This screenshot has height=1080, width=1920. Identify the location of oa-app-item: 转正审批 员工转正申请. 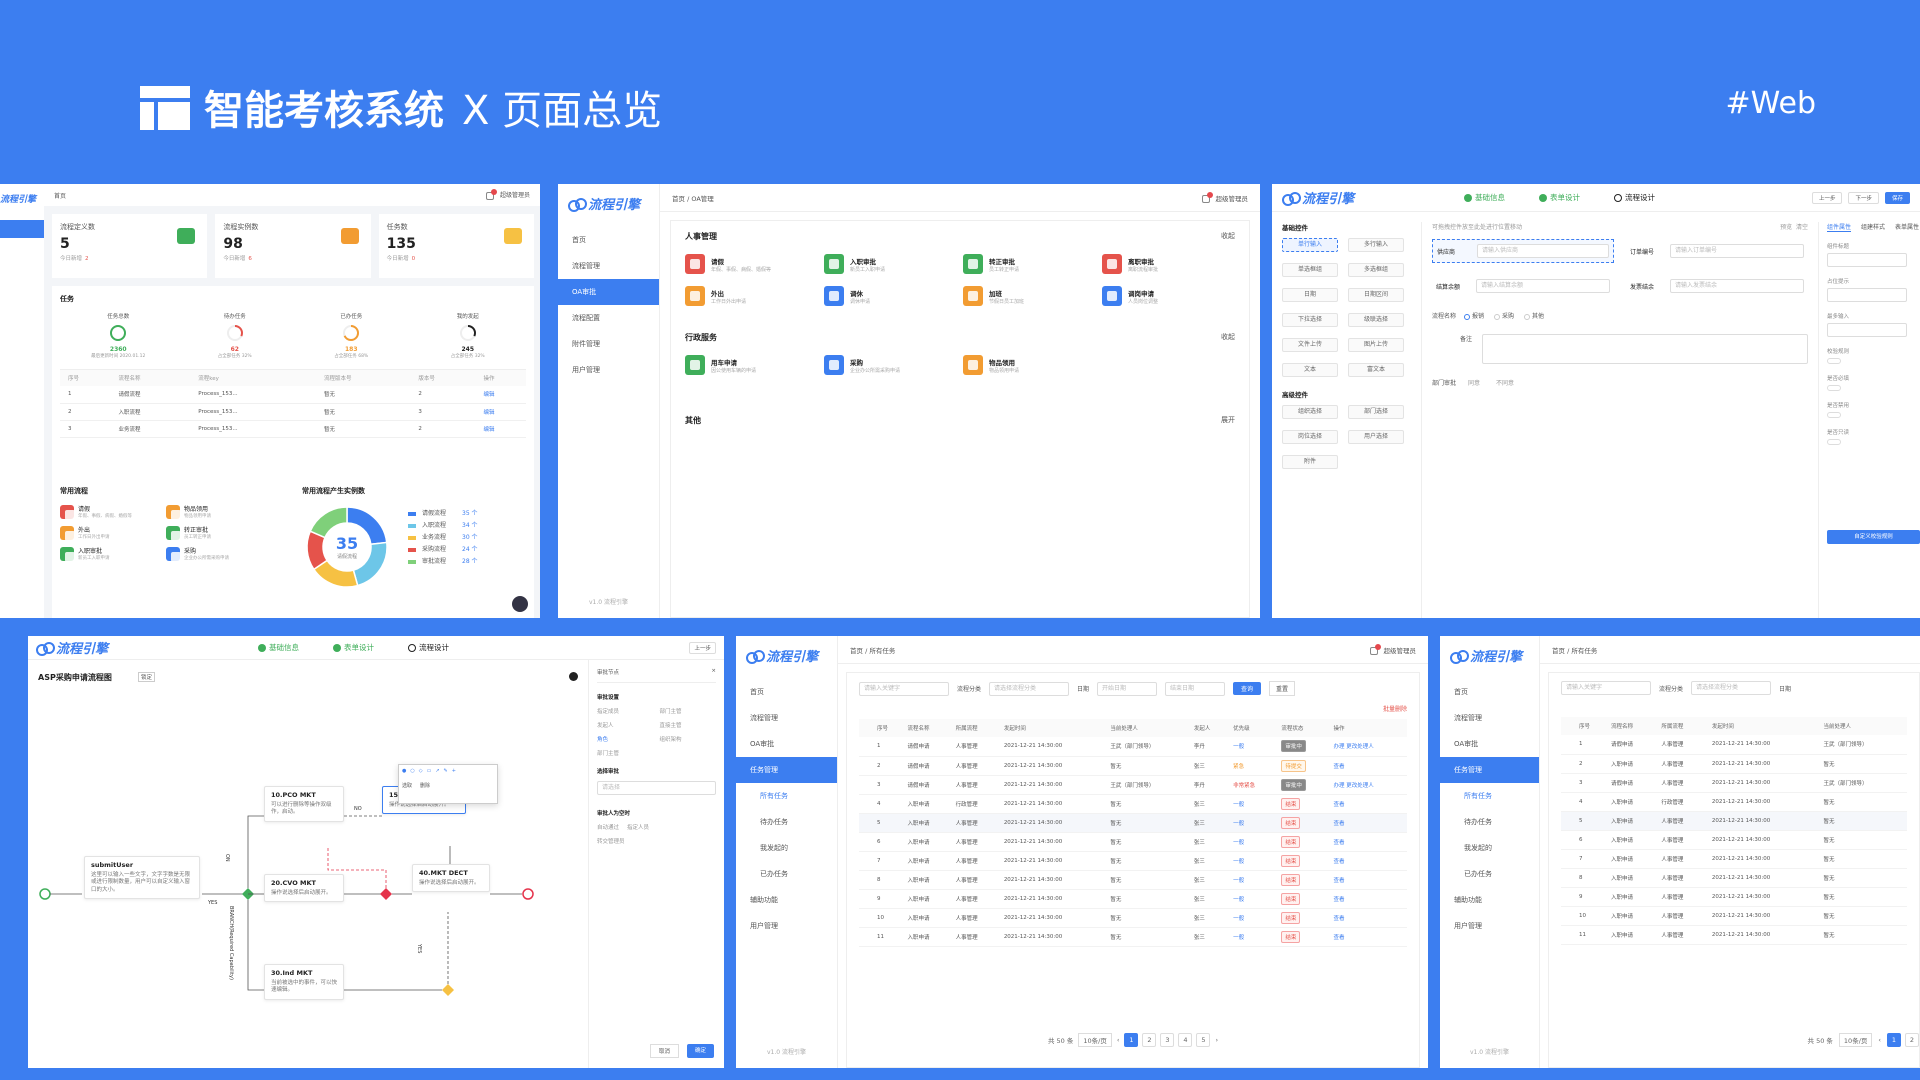
(1029, 264).